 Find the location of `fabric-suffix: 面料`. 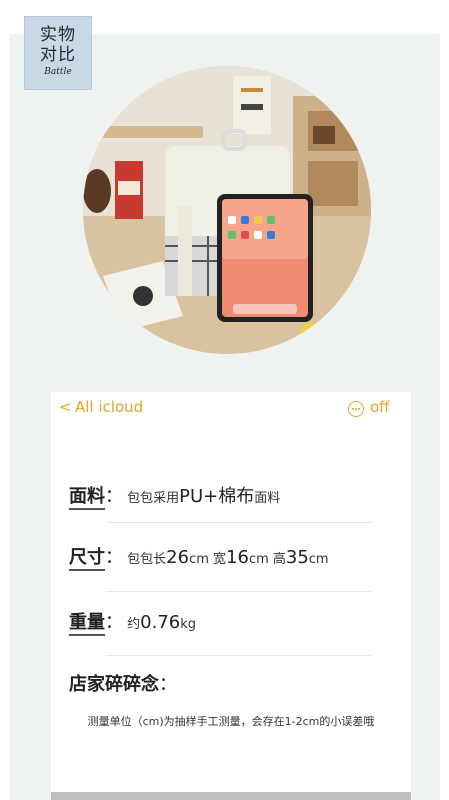

fabric-suffix: 面料 is located at coordinates (267, 498).